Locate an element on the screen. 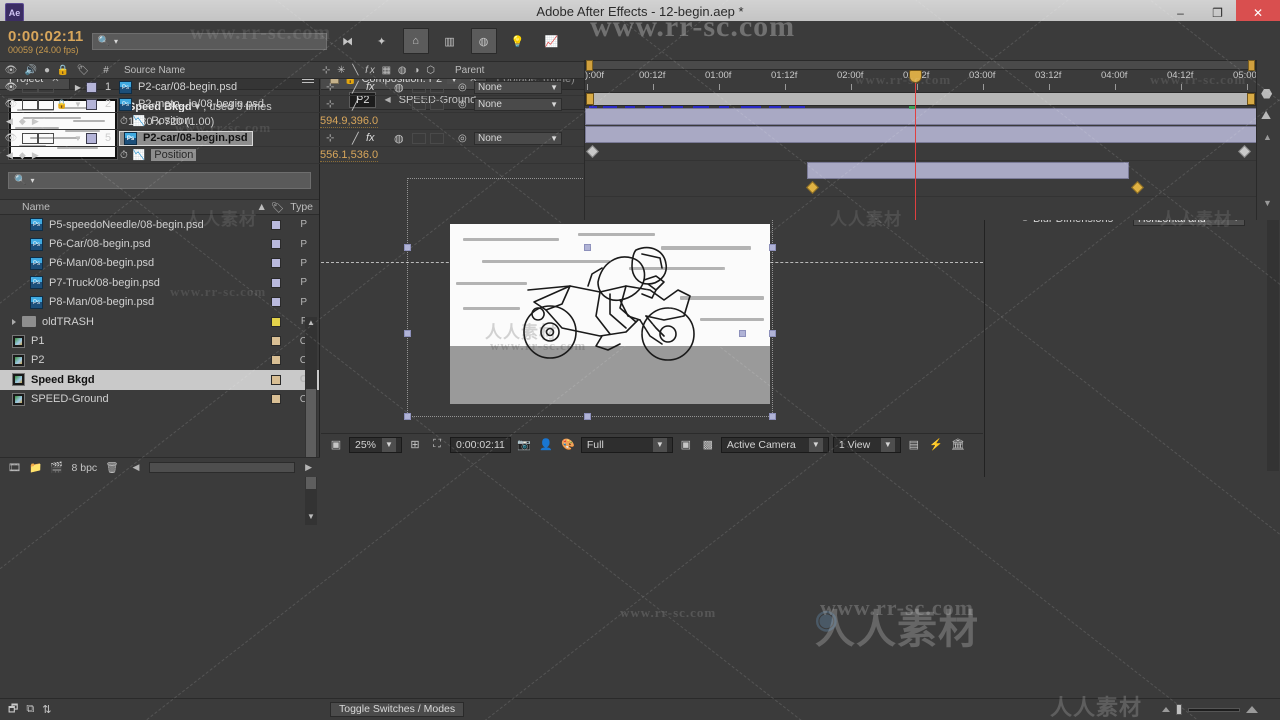 This screenshot has height=720, width=1280. frame-blending-icon: ▥ is located at coordinates (450, 41).